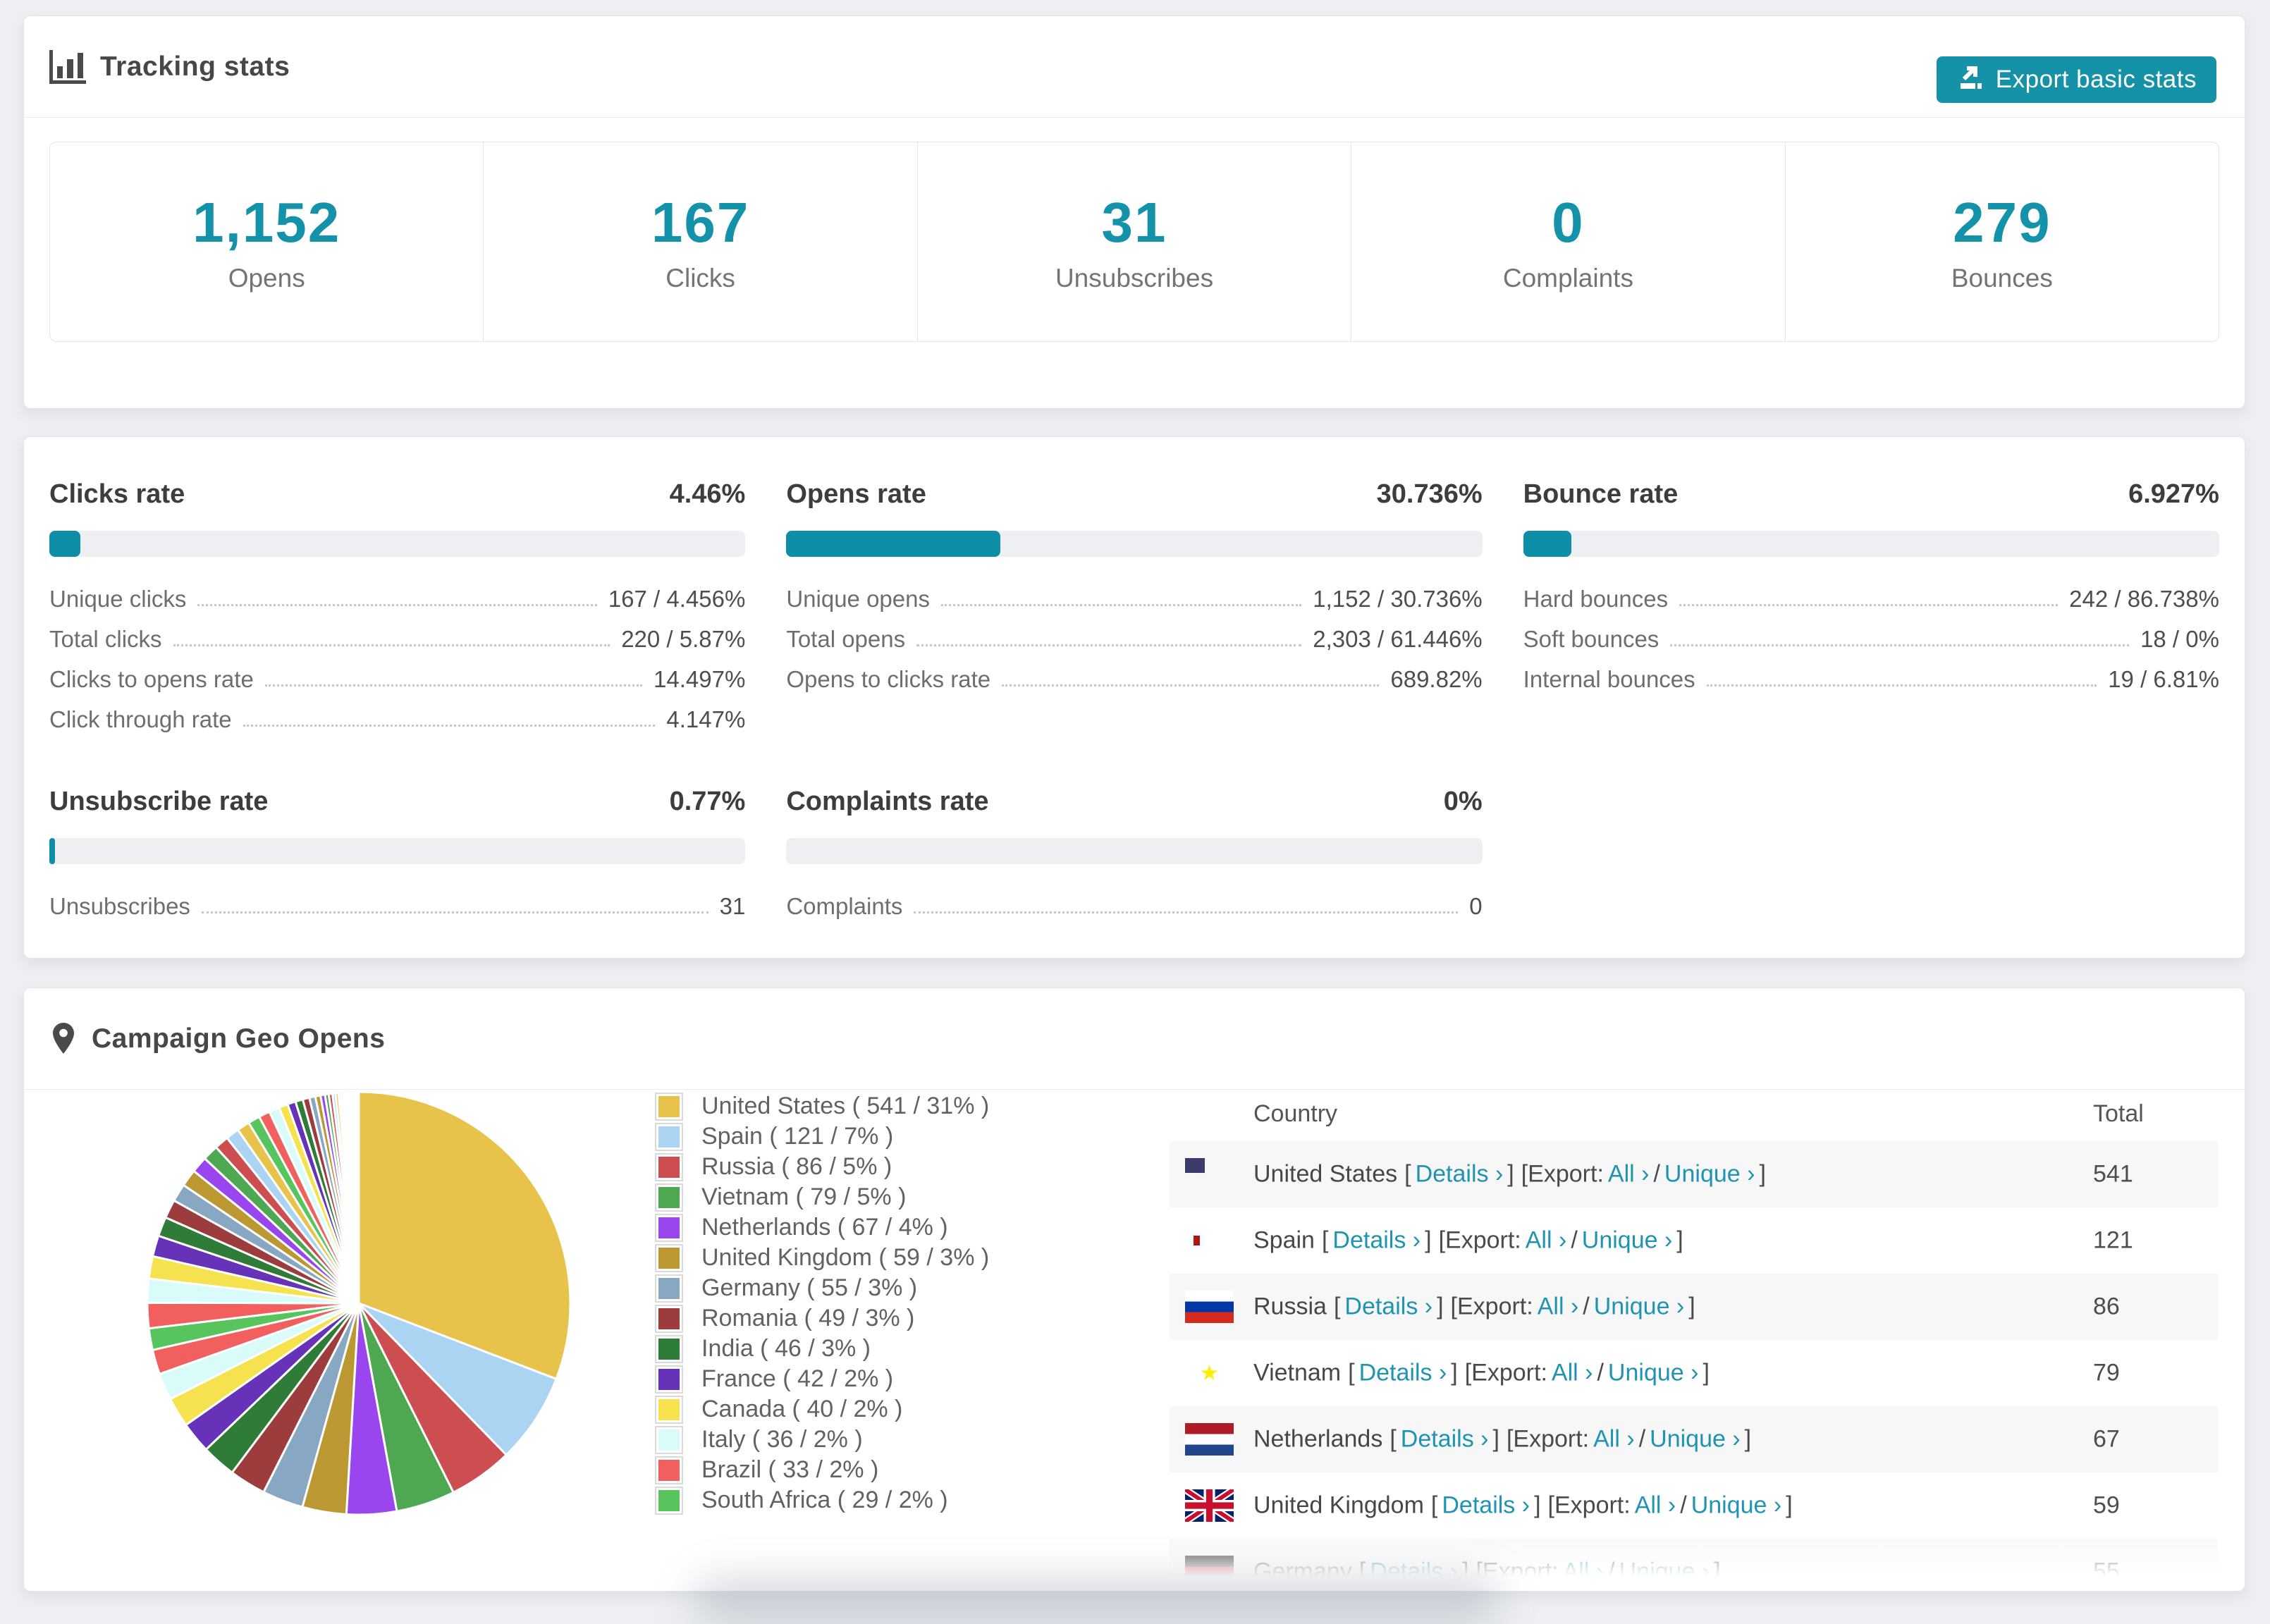 Image resolution: width=2270 pixels, height=1624 pixels. What do you see at coordinates (2106, 1307) in the screenshot?
I see `country-total: 86` at bounding box center [2106, 1307].